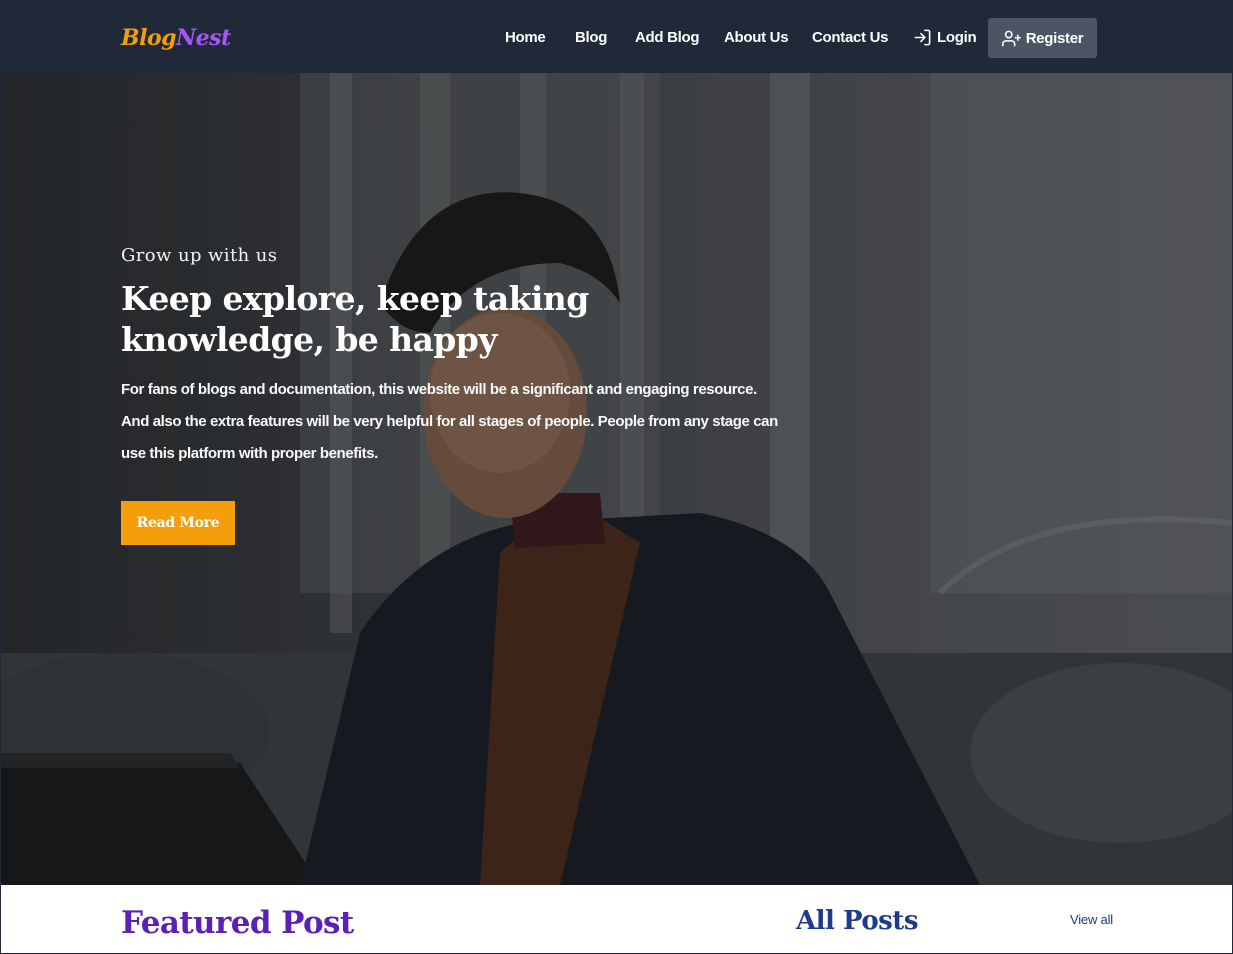 The height and width of the screenshot is (954, 1233). Describe the element at coordinates (756, 37) in the screenshot. I see `nav-about-us: About Us` at that location.